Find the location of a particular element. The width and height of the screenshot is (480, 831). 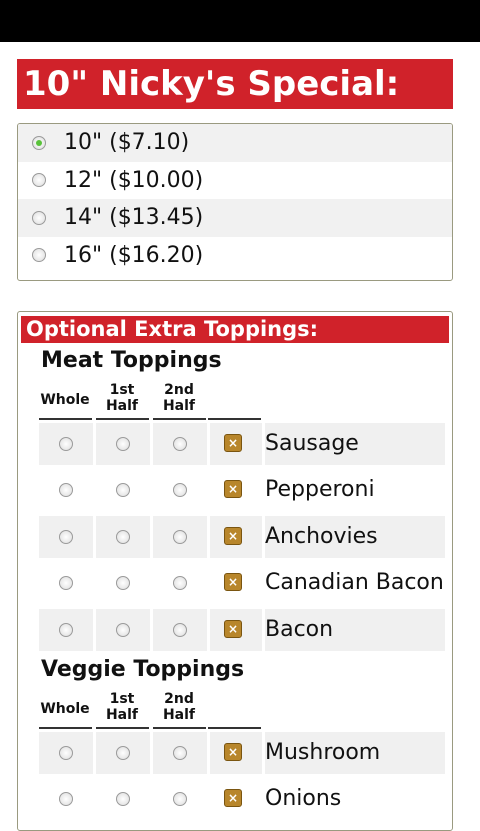

size-option-12: 12" ($10.00) is located at coordinates (235, 181).